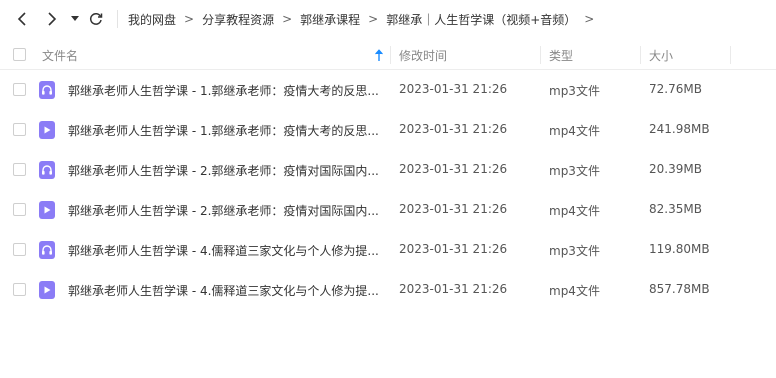 The width and height of the screenshot is (776, 378). Describe the element at coordinates (675, 89) in the screenshot. I see `file-size: 72.76MB` at that location.